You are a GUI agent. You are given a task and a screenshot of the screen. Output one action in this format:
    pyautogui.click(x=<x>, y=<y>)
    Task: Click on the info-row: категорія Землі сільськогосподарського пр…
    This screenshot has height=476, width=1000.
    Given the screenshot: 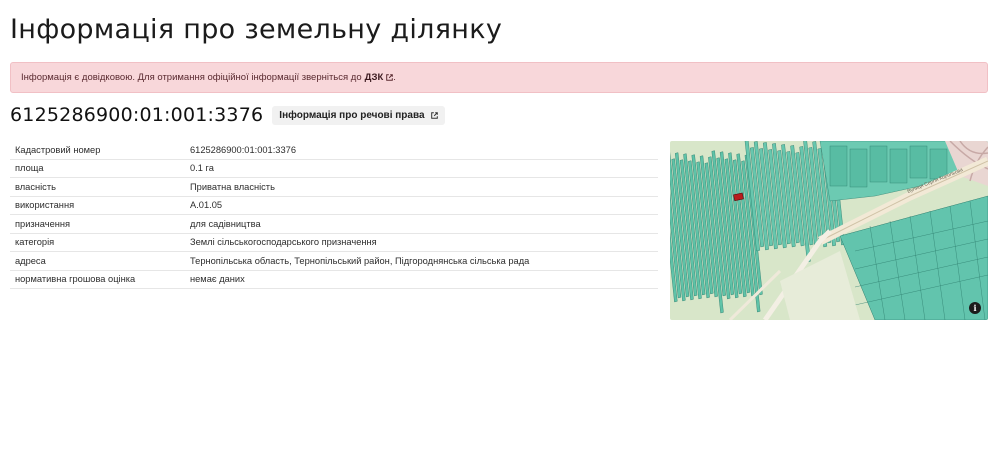 What is the action you would take?
    pyautogui.click(x=334, y=242)
    